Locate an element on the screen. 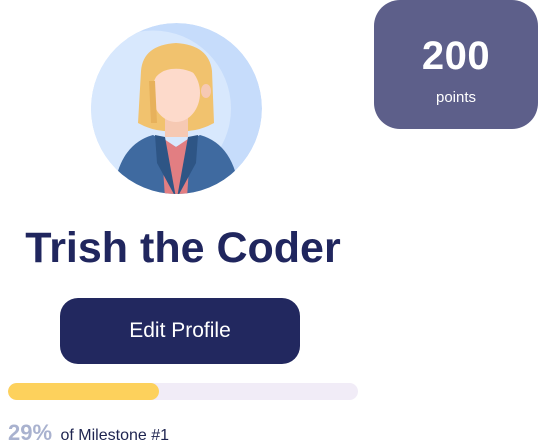  edit-profile-button: Edit Profile is located at coordinates (180, 331).